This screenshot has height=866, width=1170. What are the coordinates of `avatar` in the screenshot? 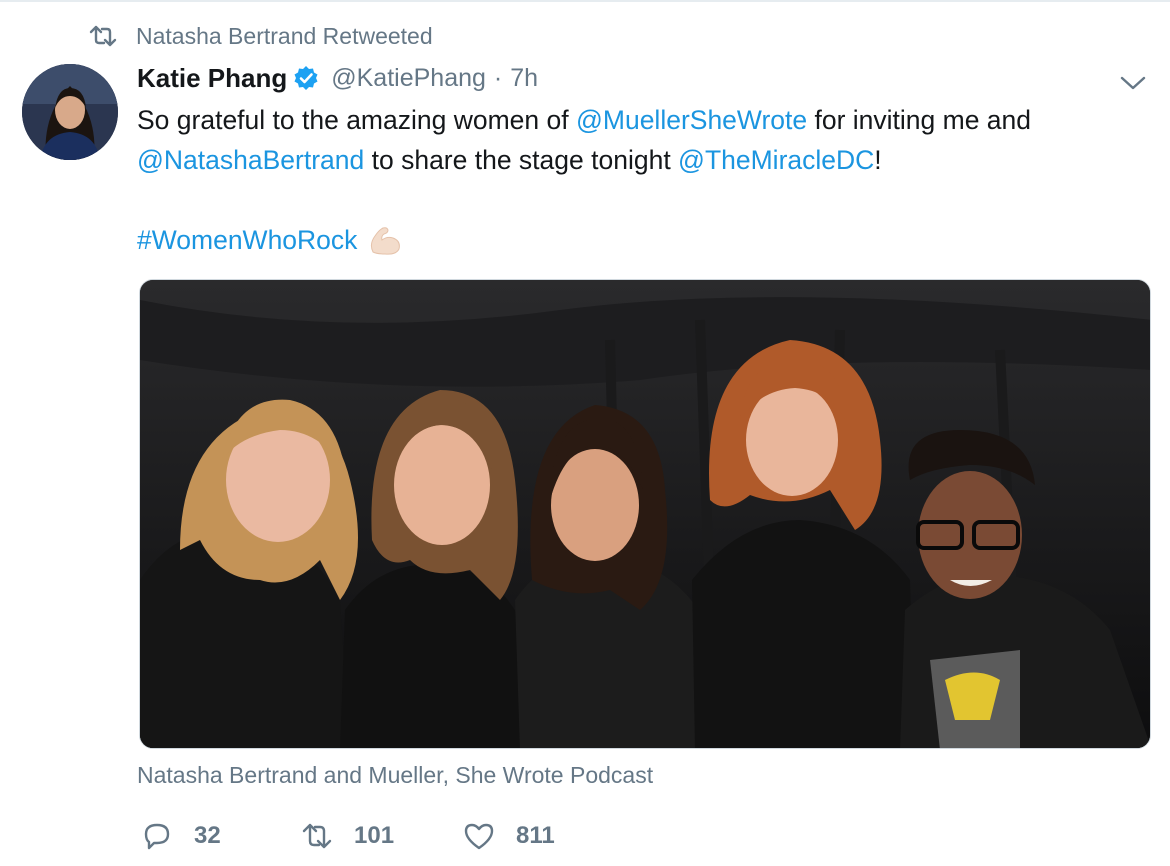 It's located at (70, 112).